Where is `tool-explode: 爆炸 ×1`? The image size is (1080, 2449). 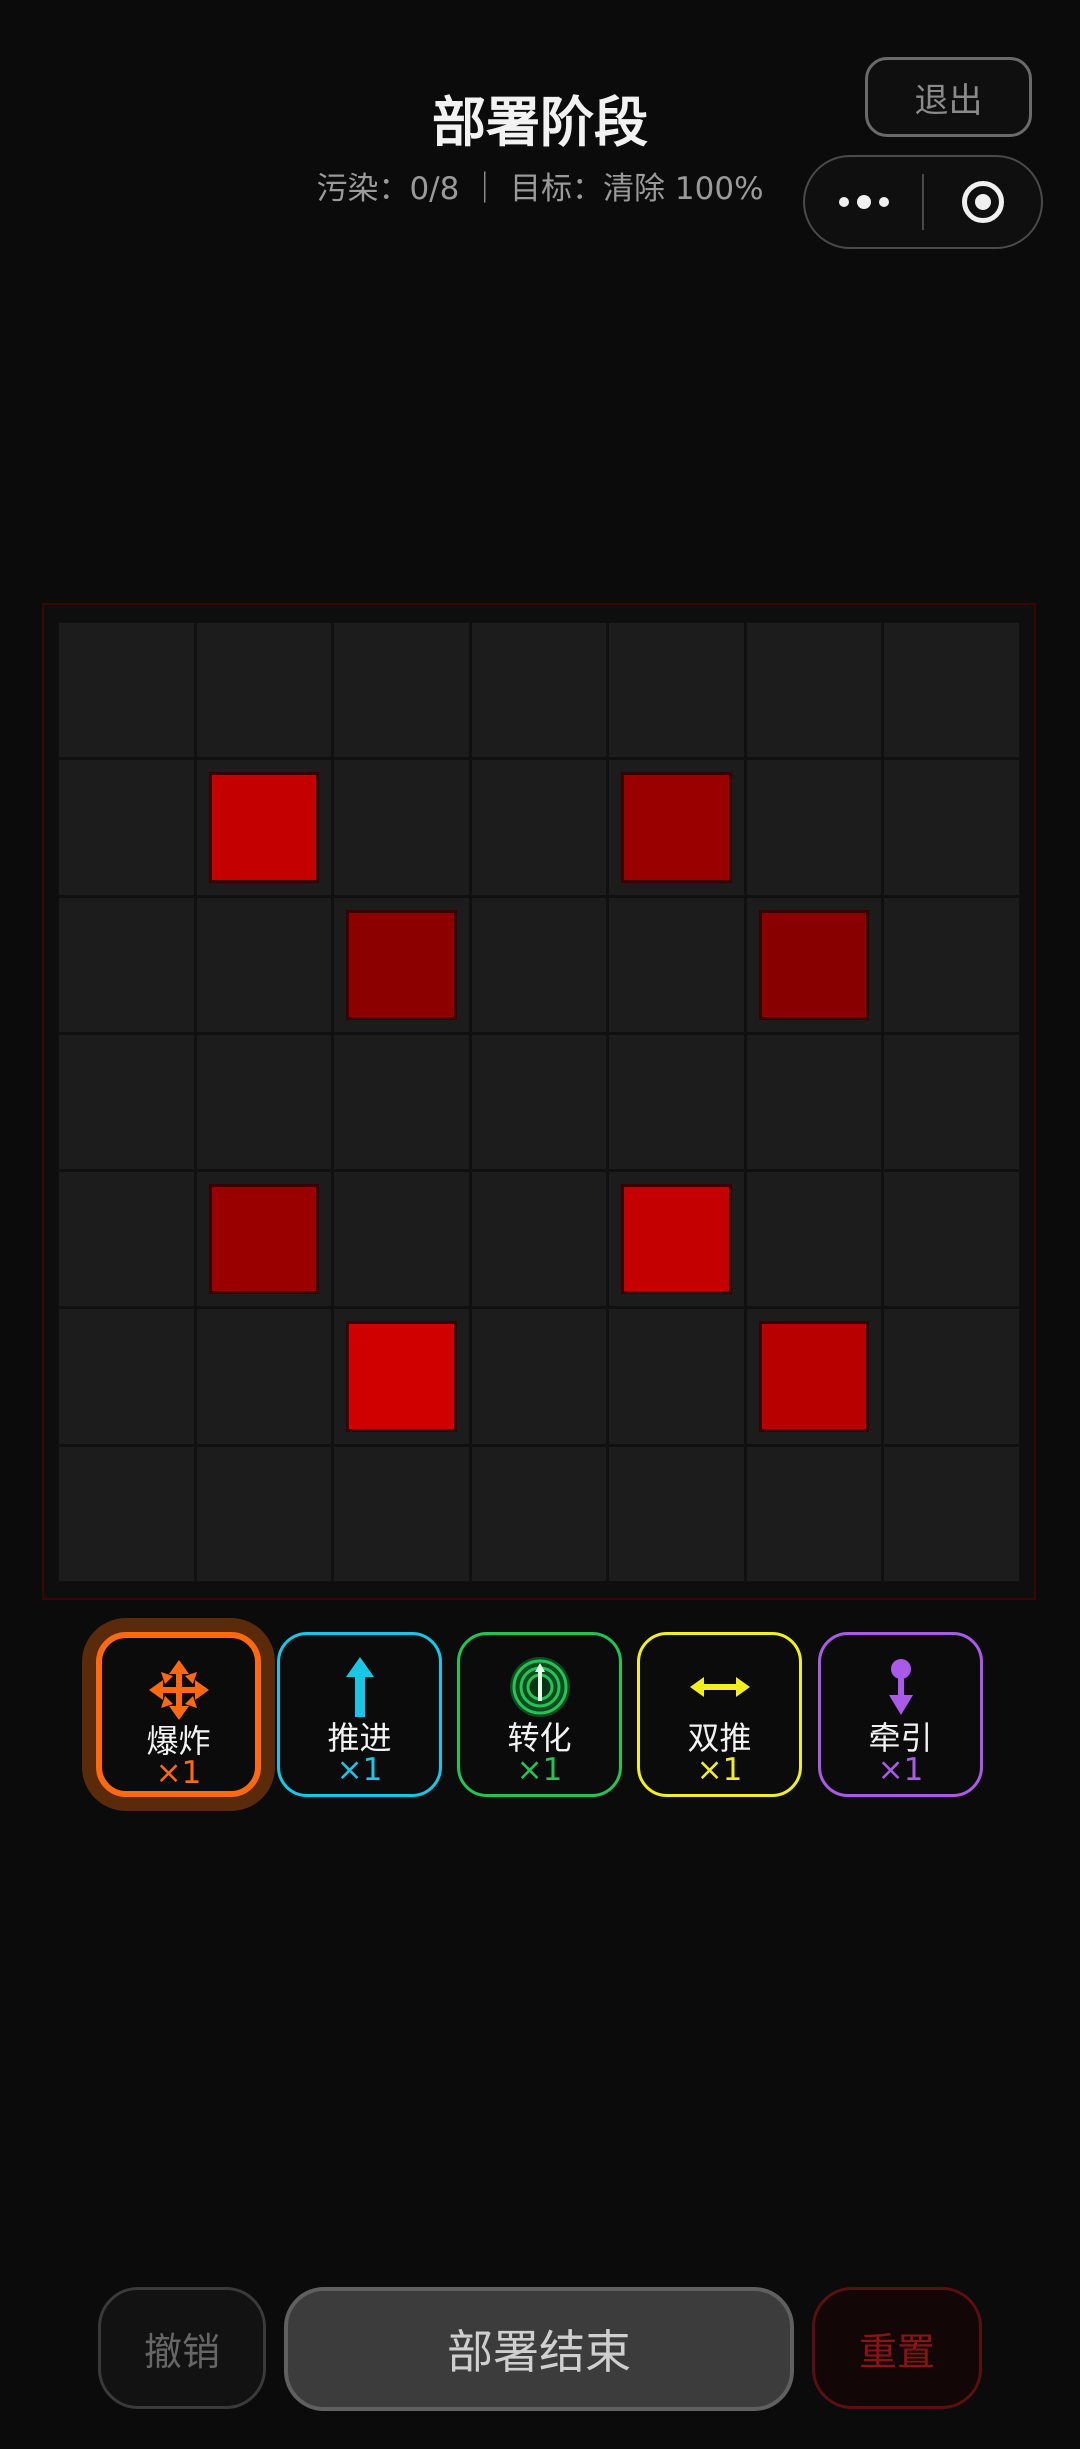 tool-explode: 爆炸 ×1 is located at coordinates (178, 1714).